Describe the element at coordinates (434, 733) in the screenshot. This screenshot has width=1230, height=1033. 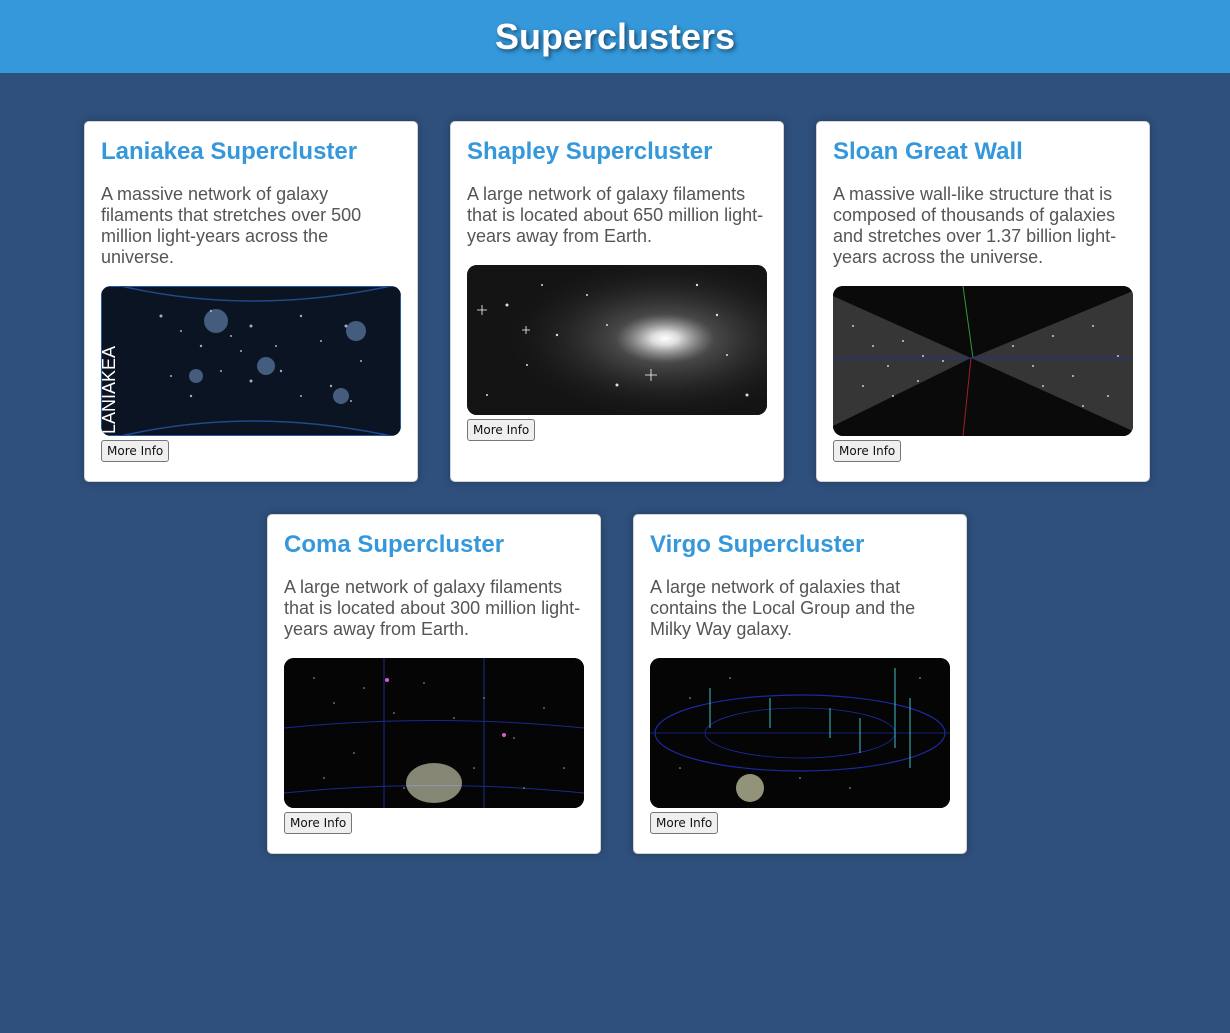
I see `coma-image` at that location.